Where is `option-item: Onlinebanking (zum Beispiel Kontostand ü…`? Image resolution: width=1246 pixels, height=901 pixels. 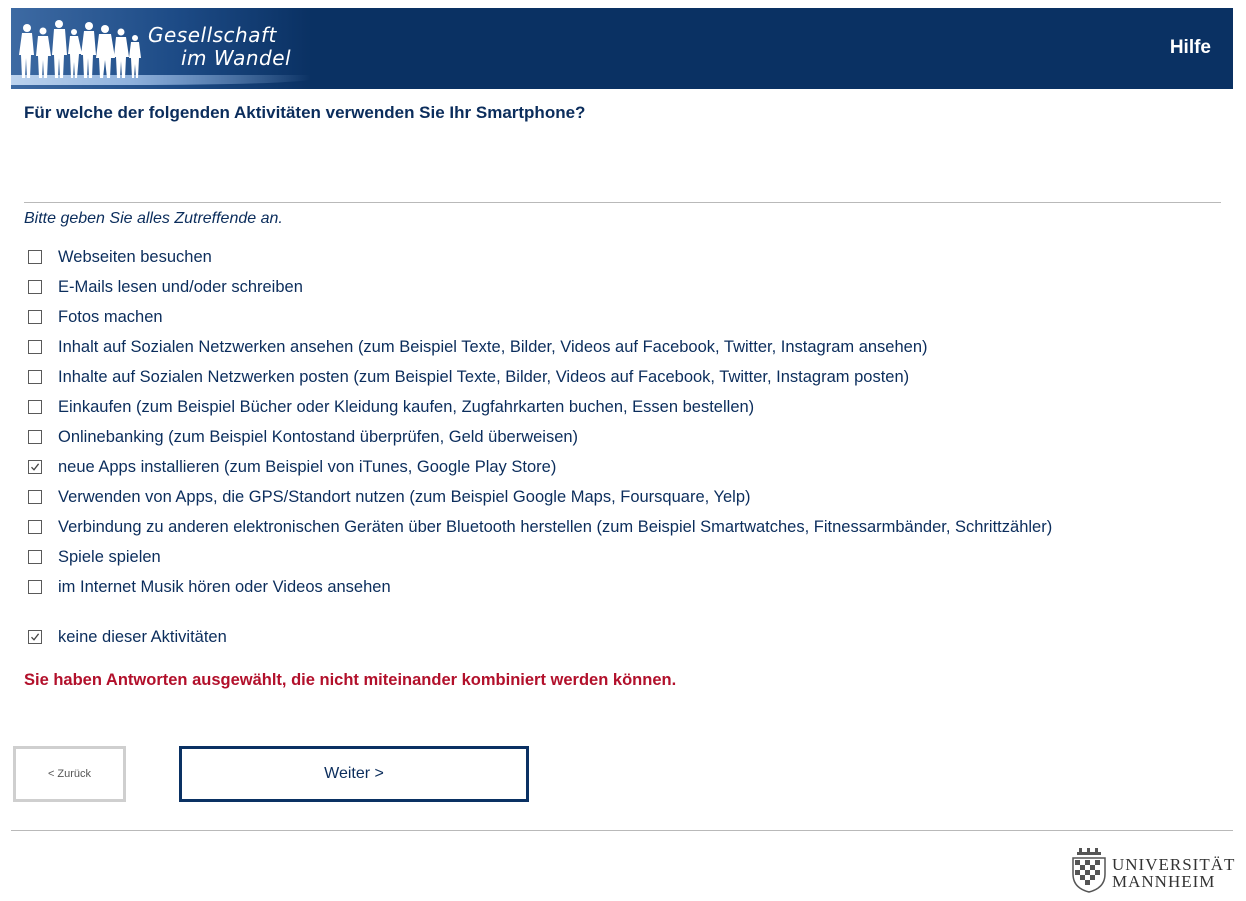 option-item: Onlinebanking (zum Beispiel Kontostand ü… is located at coordinates (540, 437).